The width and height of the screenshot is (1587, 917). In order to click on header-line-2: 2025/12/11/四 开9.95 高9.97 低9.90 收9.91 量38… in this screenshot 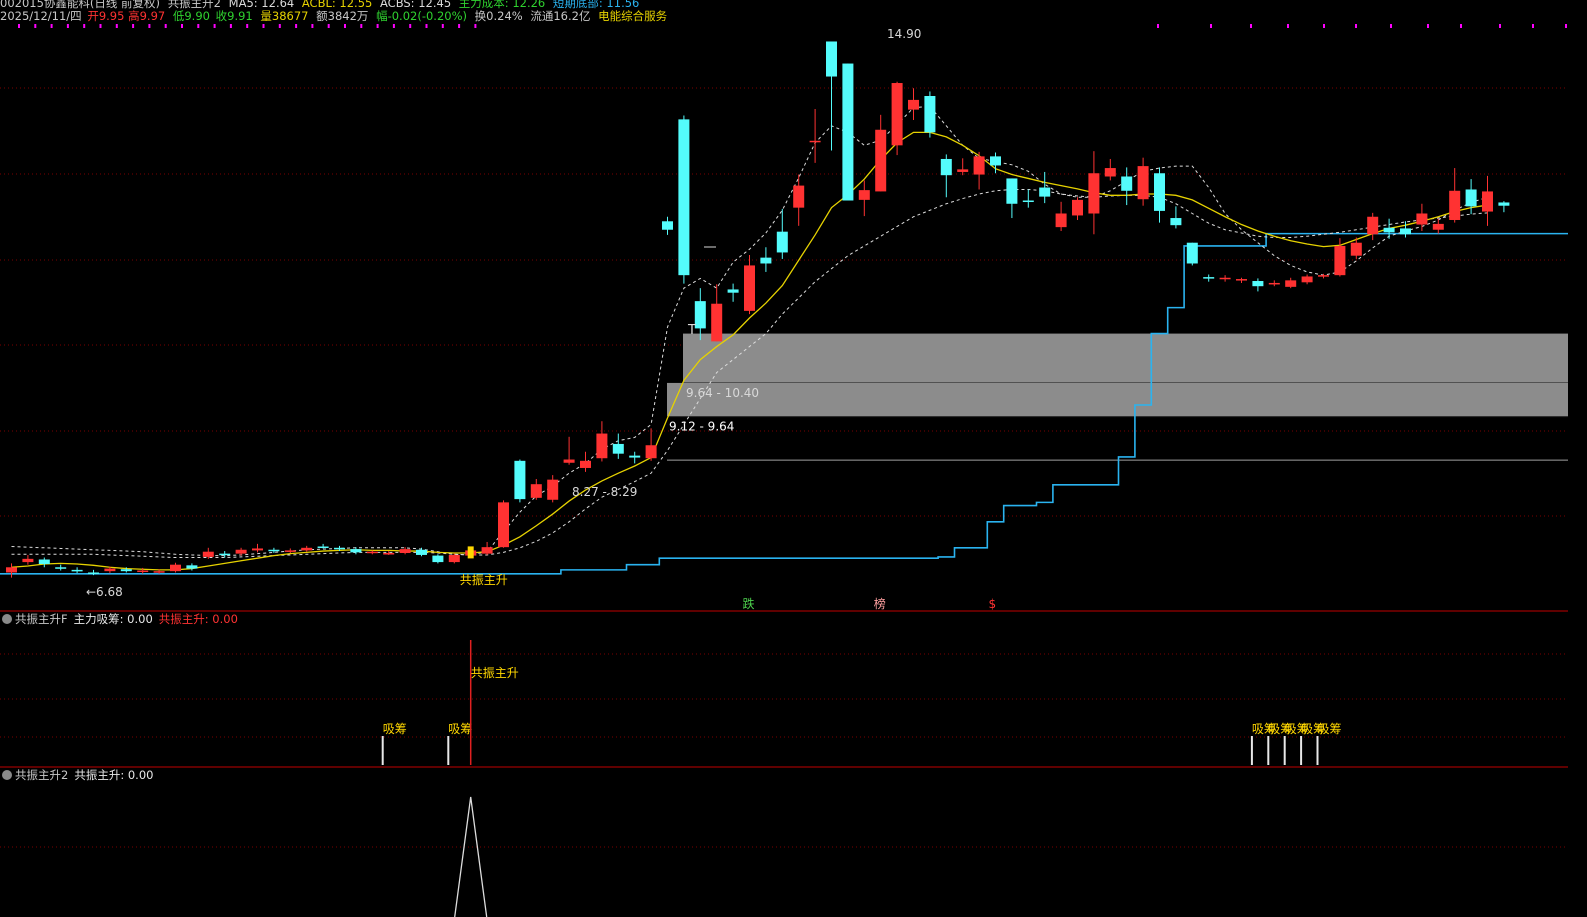, I will do `click(335, 16)`.